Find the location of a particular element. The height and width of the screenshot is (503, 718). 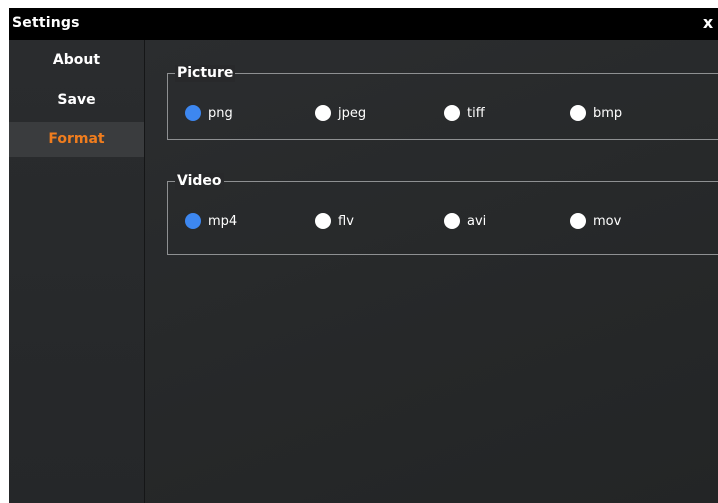

option-label: png is located at coordinates (220, 113).